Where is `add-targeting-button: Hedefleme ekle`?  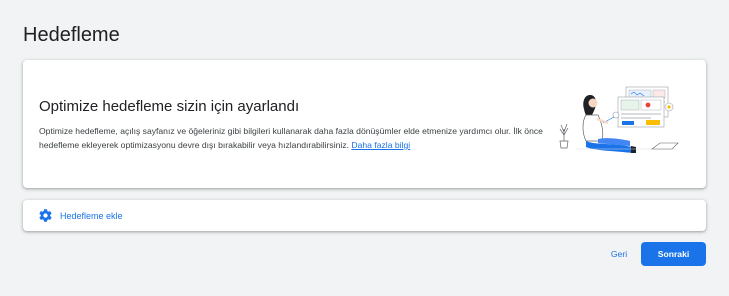 add-targeting-button: Hedefleme ekle is located at coordinates (364, 215).